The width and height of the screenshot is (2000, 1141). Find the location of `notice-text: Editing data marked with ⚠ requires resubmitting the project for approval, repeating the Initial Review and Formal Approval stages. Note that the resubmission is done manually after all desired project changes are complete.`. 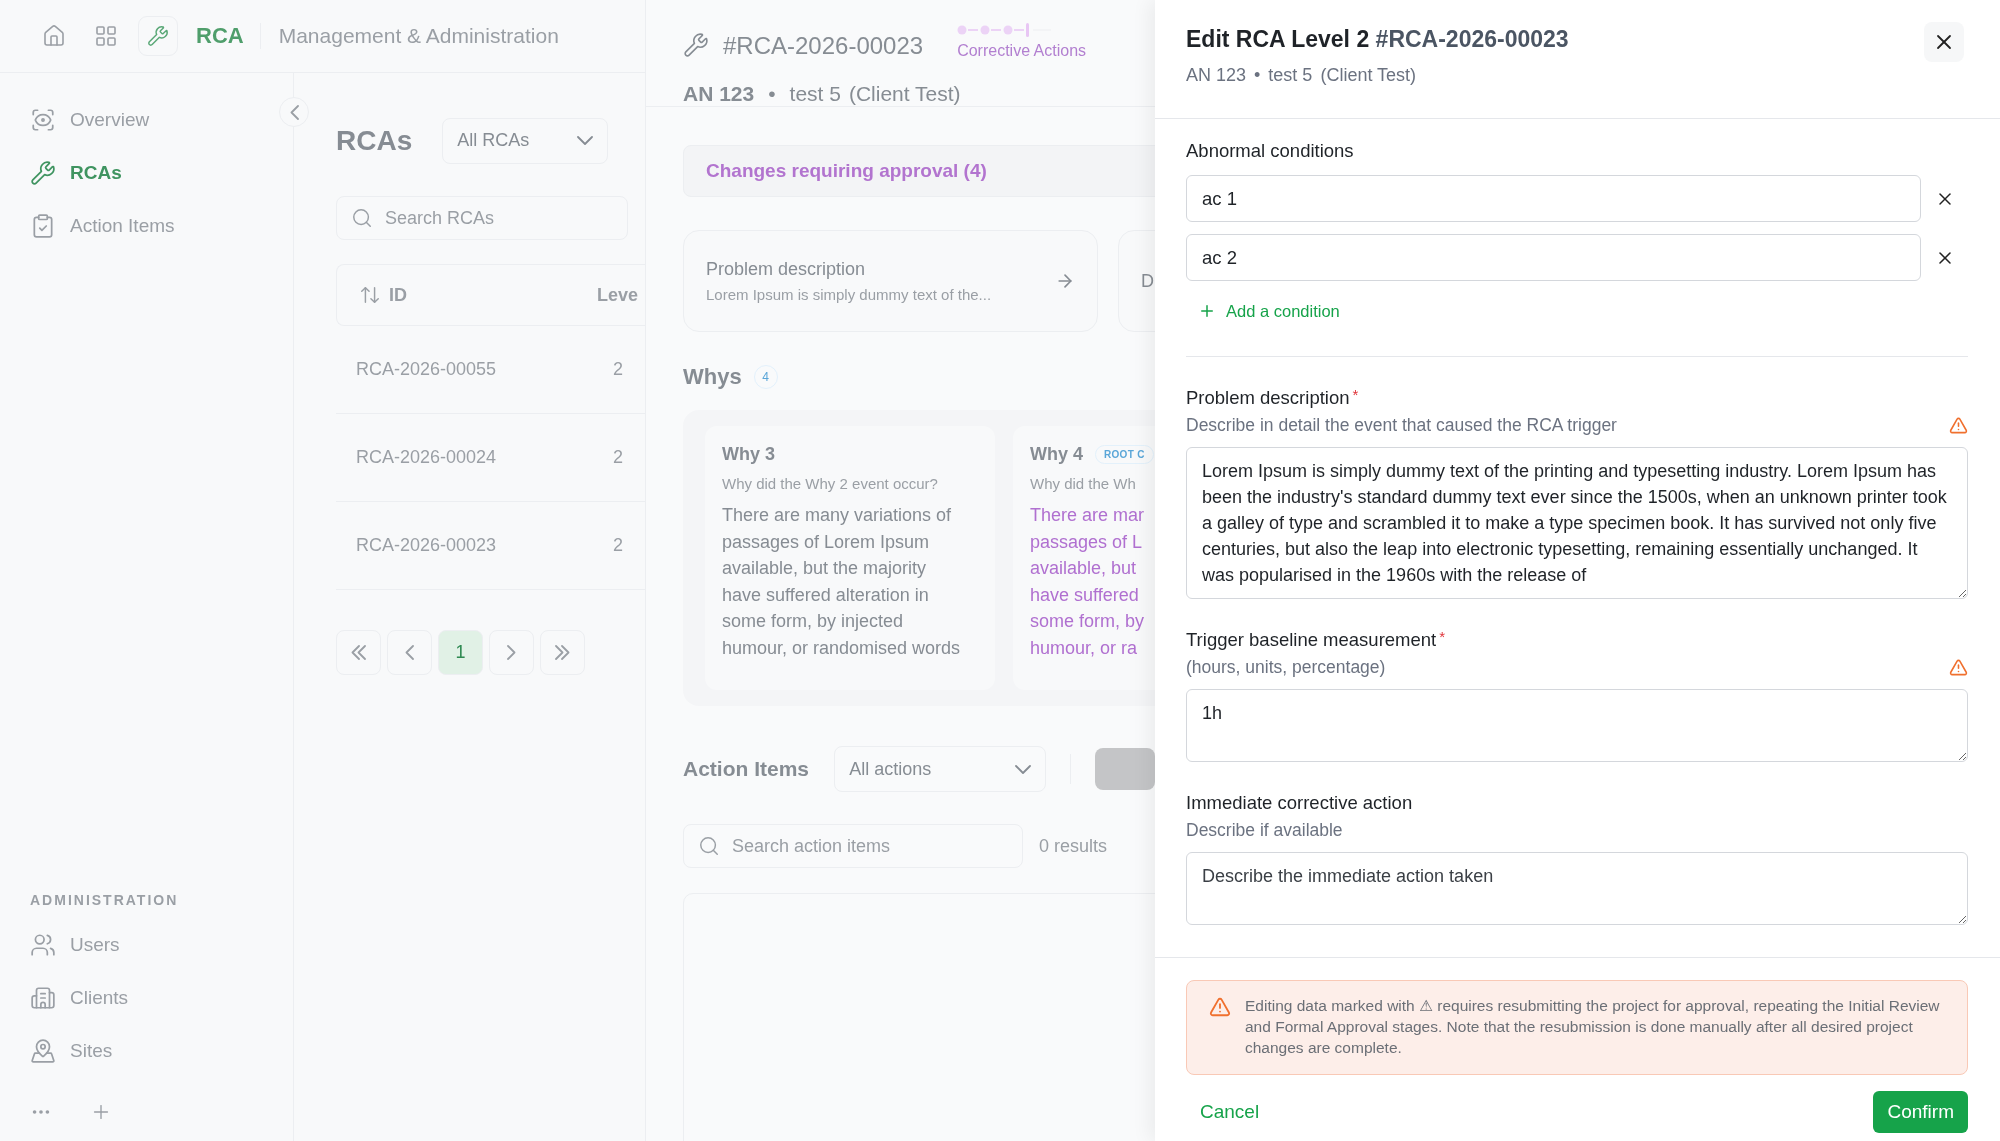

notice-text: Editing data marked with ⚠ requires resubmitting the project for approval, repeating the Initial Review and Formal Approval stages. Note that the resubmission is done manually after all desired project changes are complete. is located at coordinates (1593, 1027).